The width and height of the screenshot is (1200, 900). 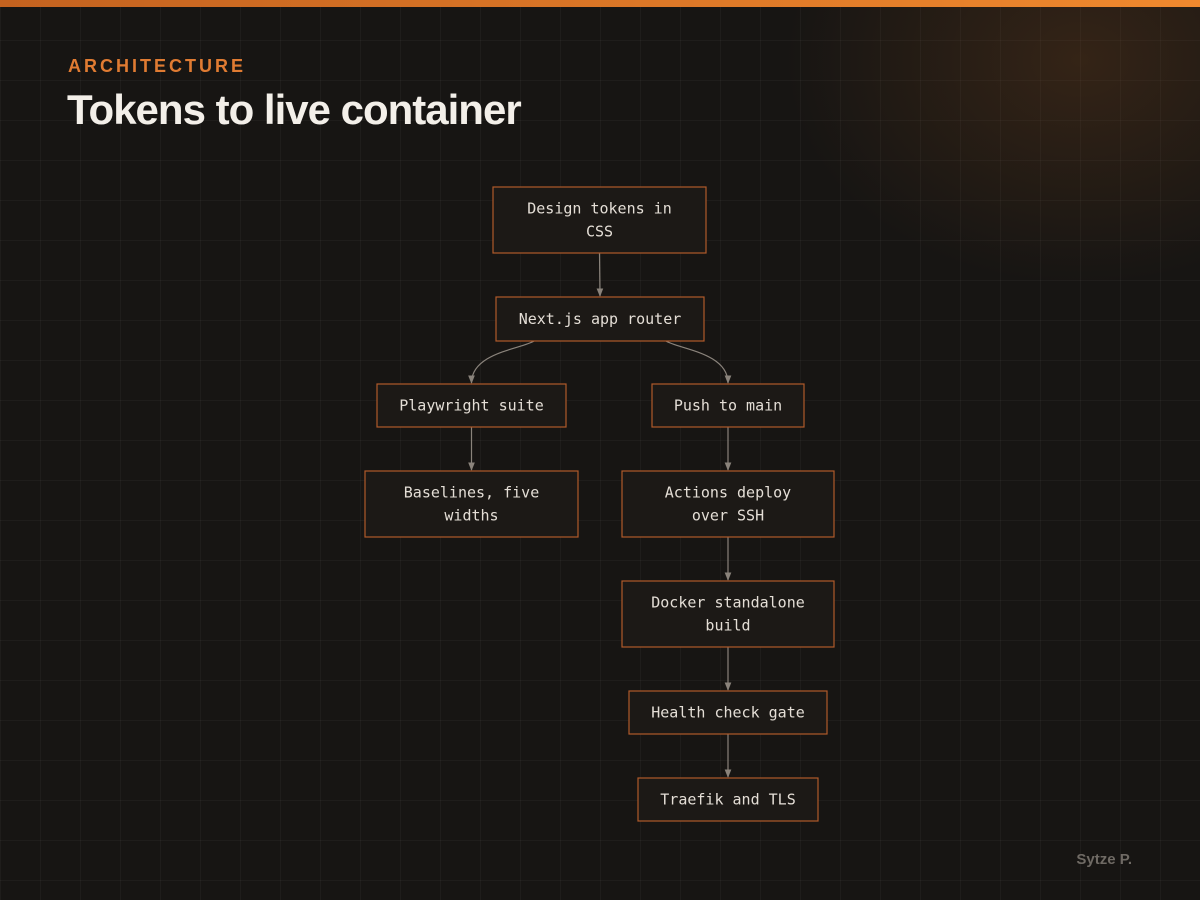 I want to click on node-label: Health check gate, so click(x=728, y=713).